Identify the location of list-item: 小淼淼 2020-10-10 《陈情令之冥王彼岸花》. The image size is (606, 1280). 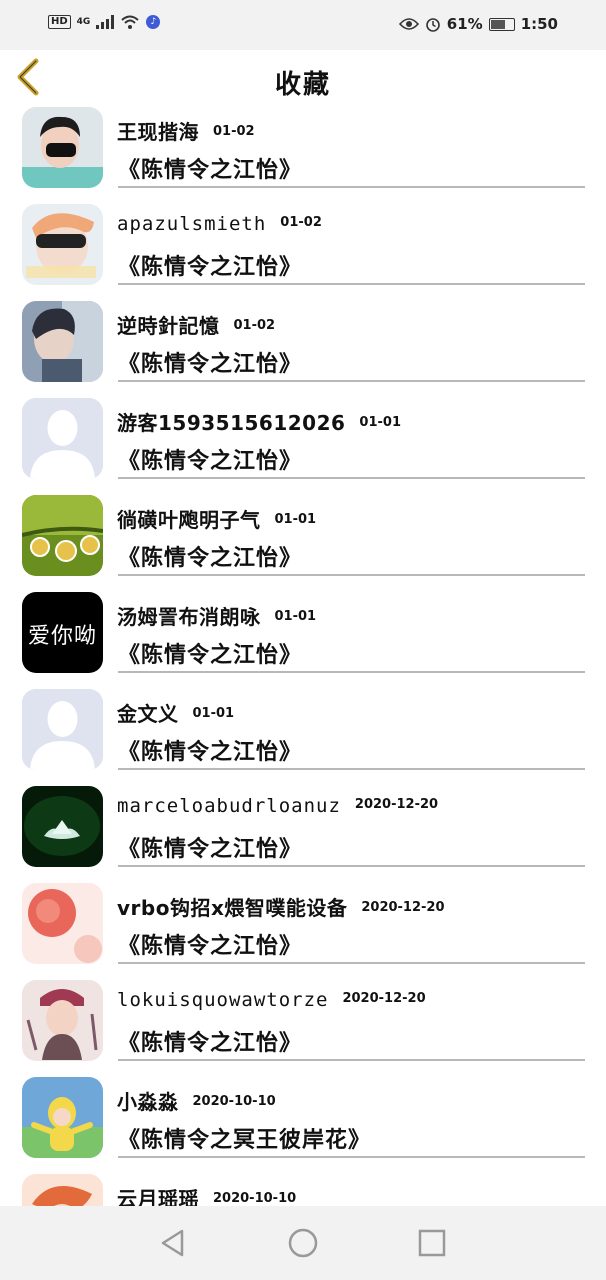
(303, 1122).